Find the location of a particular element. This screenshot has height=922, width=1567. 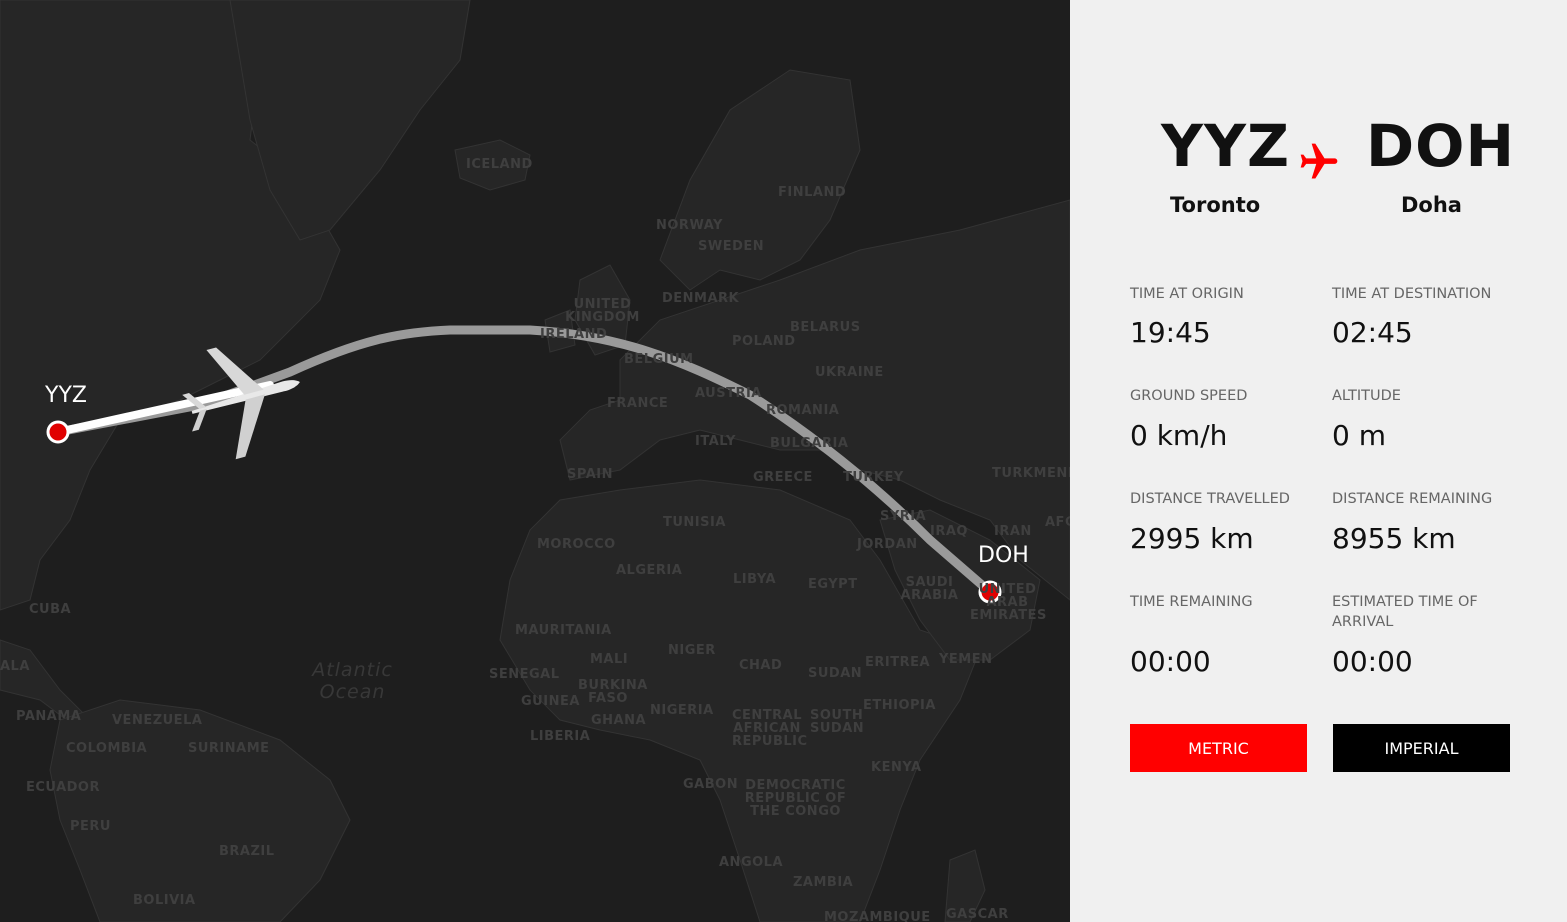

map-label-turkey: TURKEY is located at coordinates (873, 477).